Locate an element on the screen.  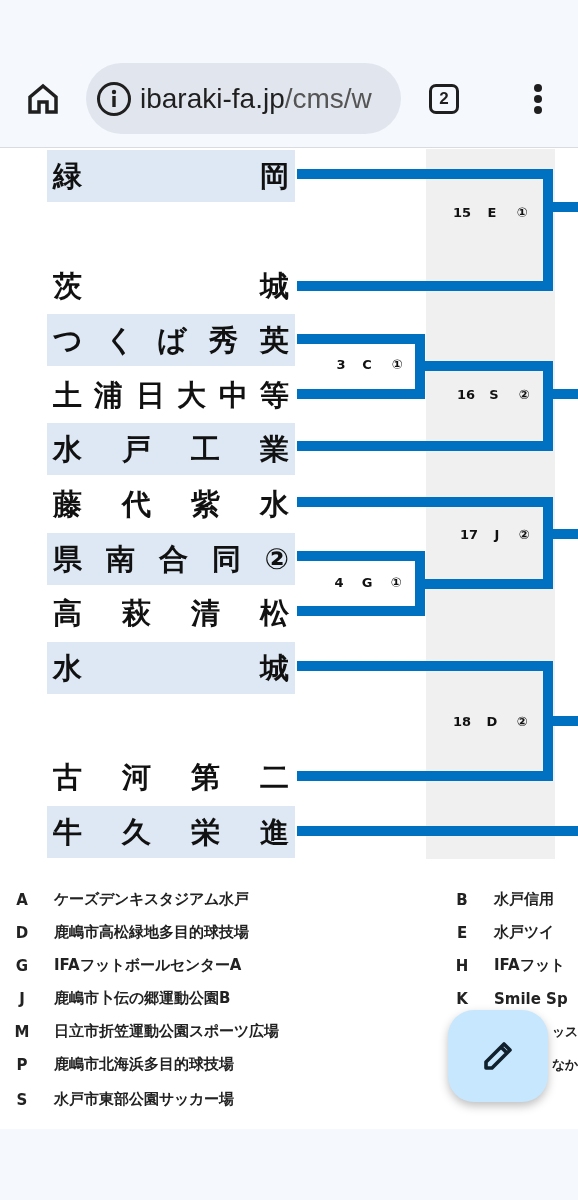
team-name: 高萩清松 is located at coordinates (171, 614).